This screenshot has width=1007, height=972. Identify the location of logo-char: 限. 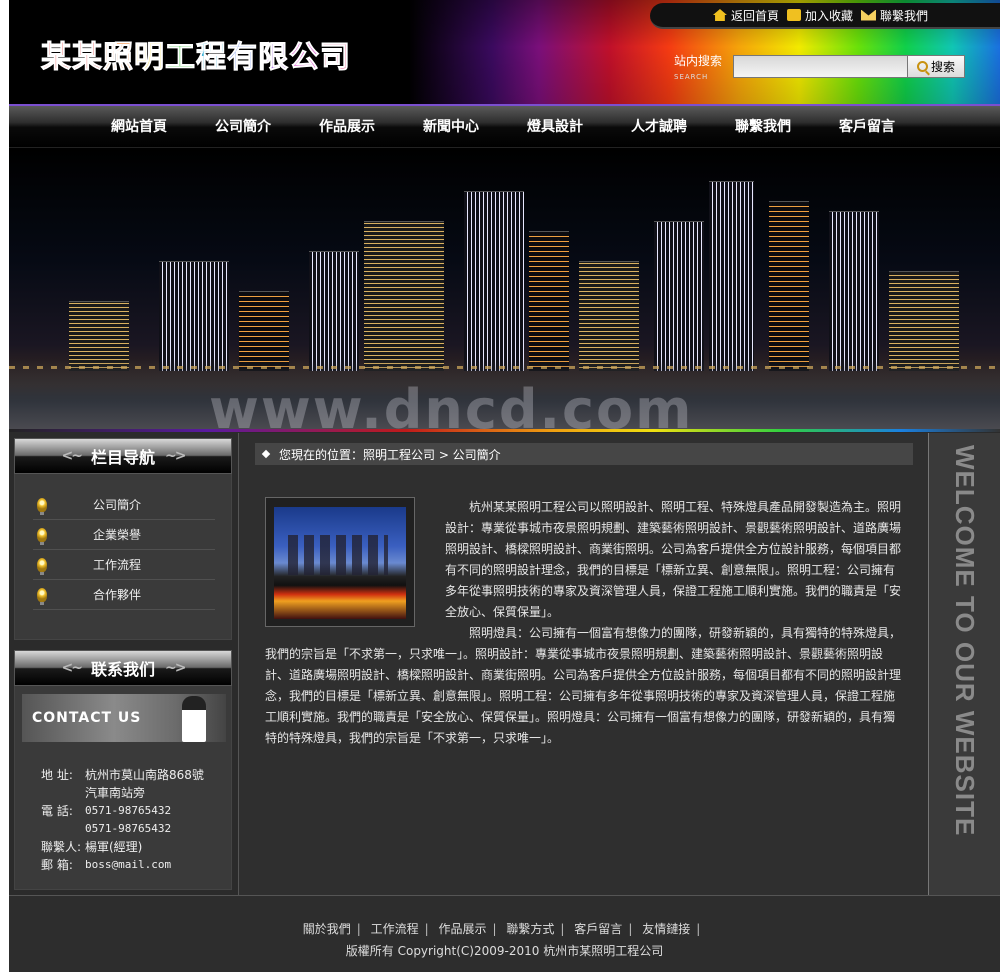
(273, 58).